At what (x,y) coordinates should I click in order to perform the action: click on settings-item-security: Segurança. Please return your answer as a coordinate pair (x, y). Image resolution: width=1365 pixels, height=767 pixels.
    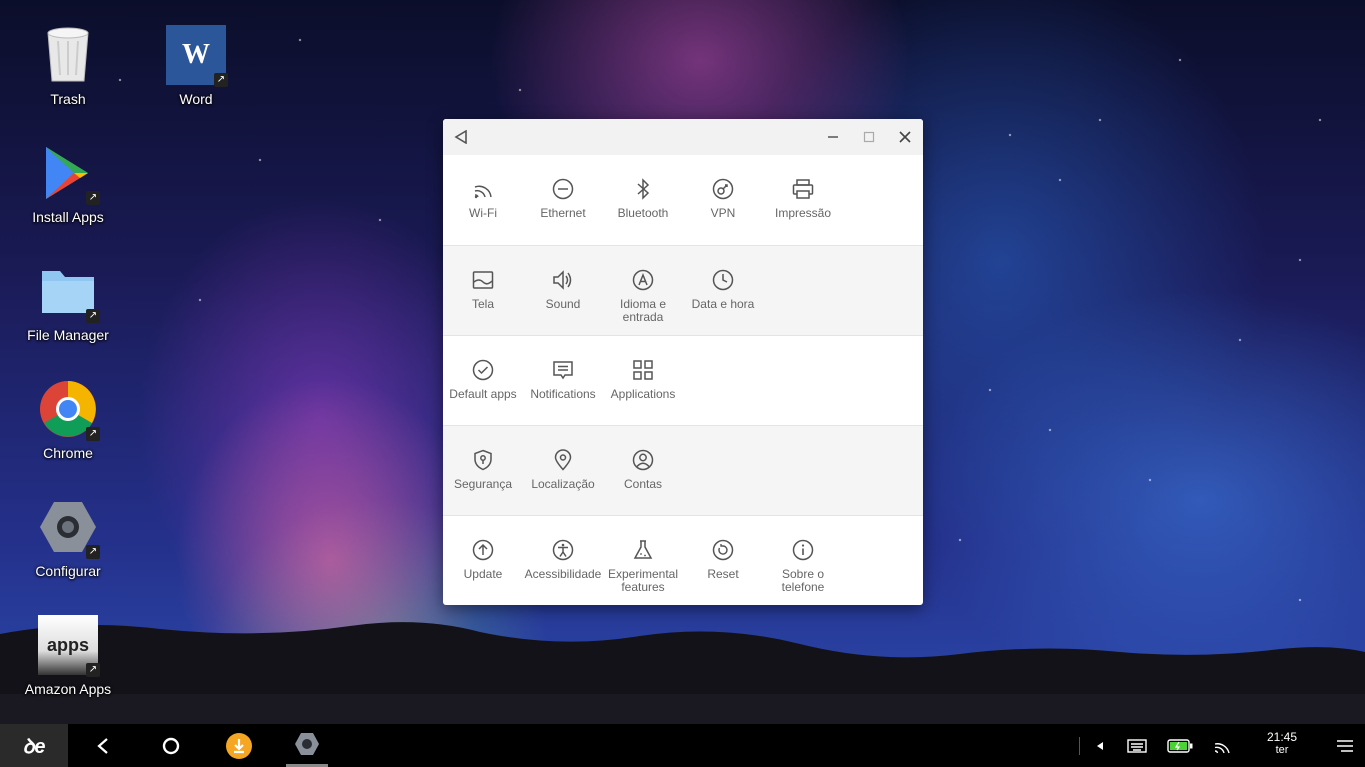
    Looking at the image, I should click on (483, 469).